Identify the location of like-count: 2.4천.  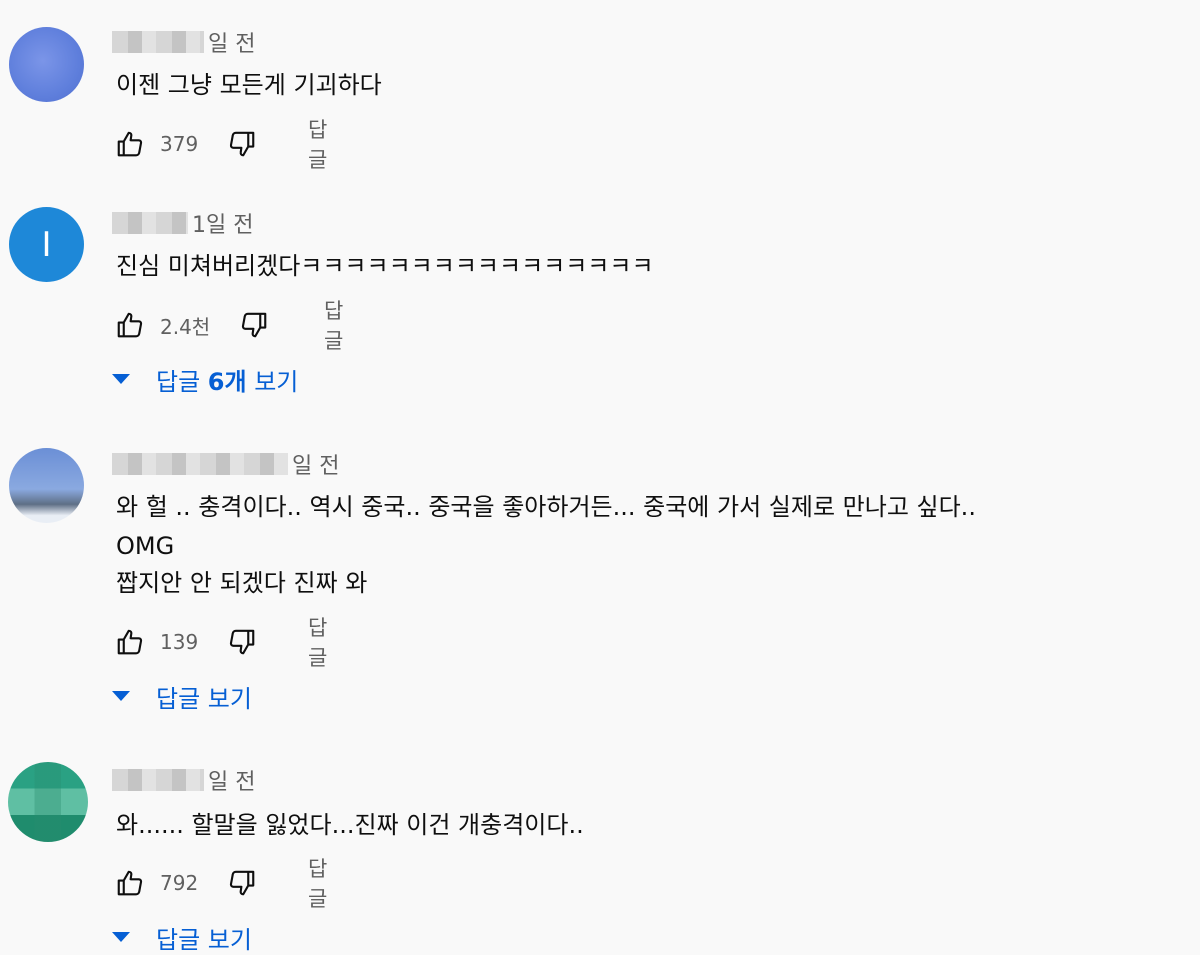
(185, 326).